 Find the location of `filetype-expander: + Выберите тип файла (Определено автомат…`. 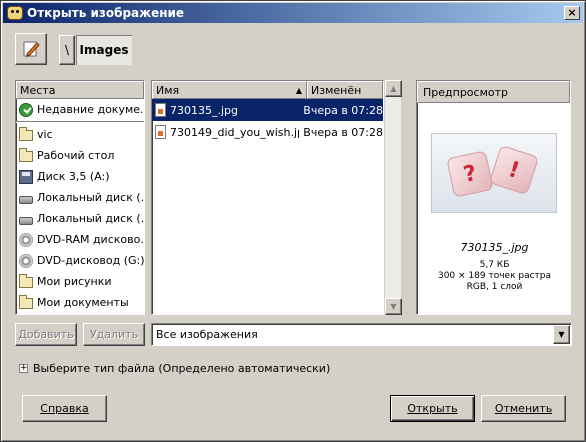

filetype-expander: + Выберите тип файла (Определено автомат… is located at coordinates (174, 368).